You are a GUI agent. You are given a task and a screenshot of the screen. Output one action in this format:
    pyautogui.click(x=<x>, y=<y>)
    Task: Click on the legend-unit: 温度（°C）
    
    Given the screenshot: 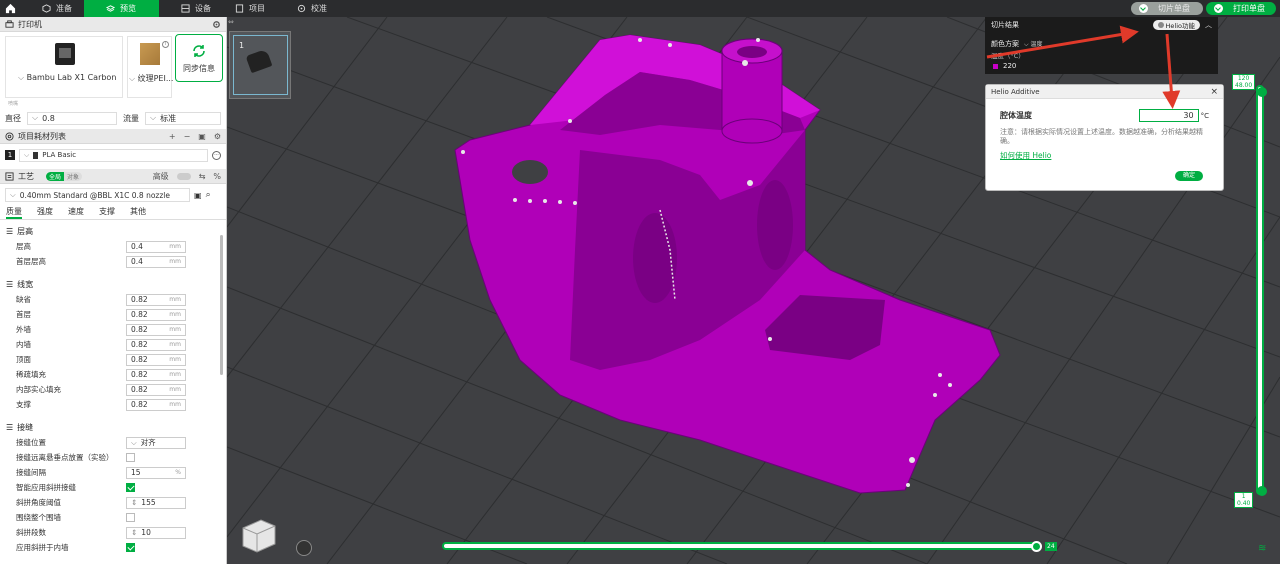 What is the action you would take?
    pyautogui.click(x=1008, y=56)
    